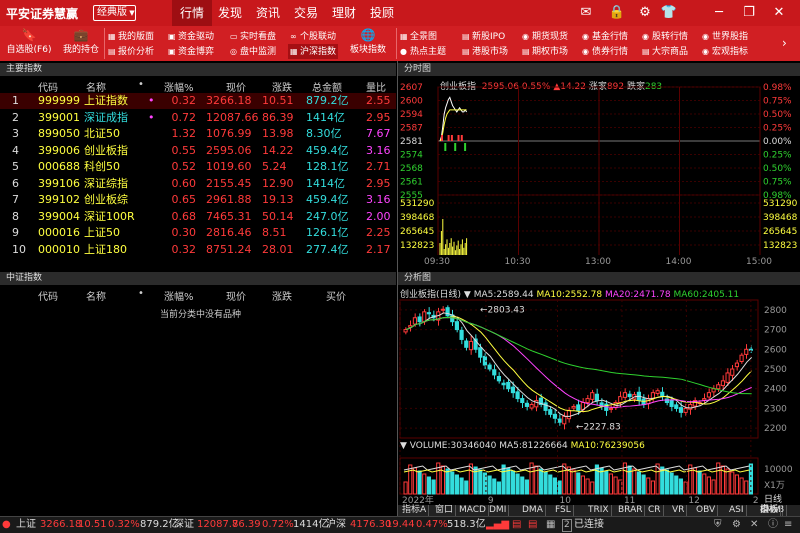  Describe the element at coordinates (516, 525) in the screenshot. I see `chart-icon: ▤` at that location.